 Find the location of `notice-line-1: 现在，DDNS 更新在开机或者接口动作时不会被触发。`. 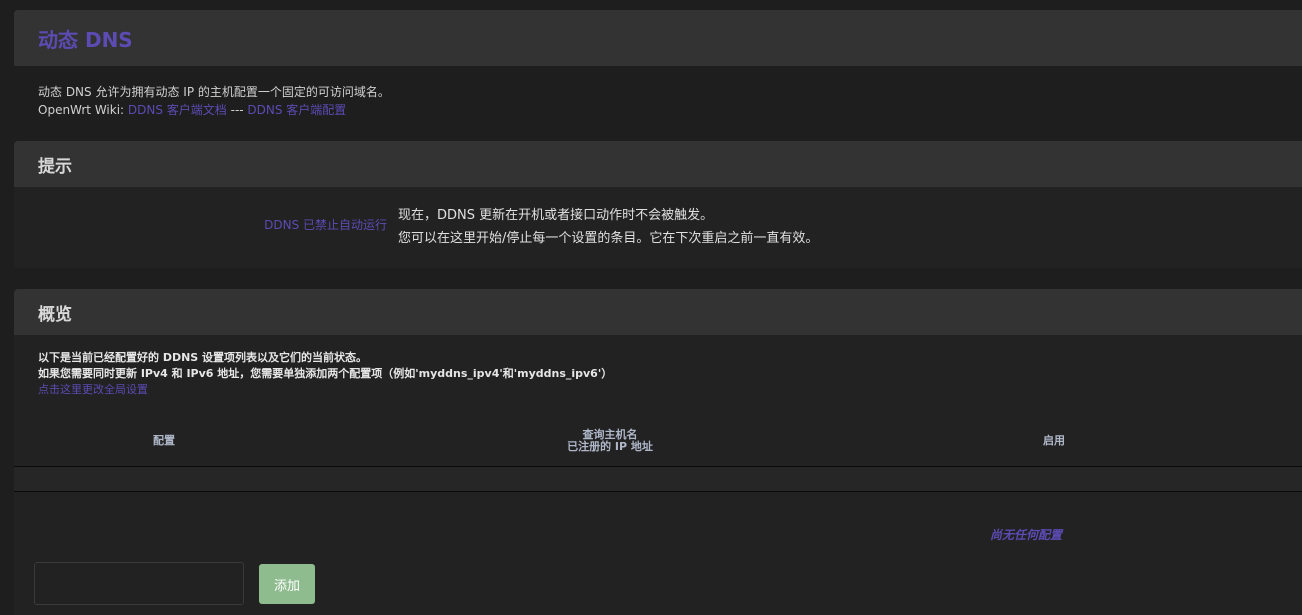

notice-line-1: 现在，DDNS 更新在开机或者接口动作时不会被触发。 is located at coordinates (556, 215).